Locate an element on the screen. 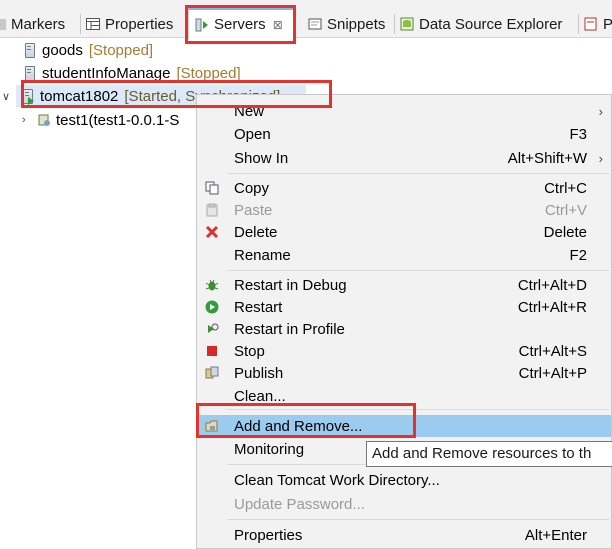 Image resolution: width=612 pixels, height=549 pixels. tab-properties: Properties is located at coordinates (129, 24).